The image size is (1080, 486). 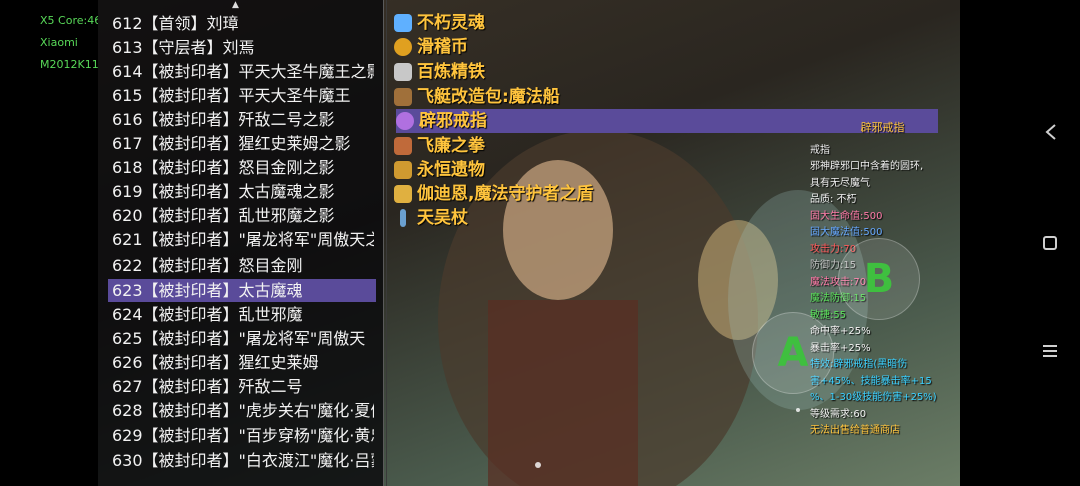 I want to click on drop-item: 滑稽币, so click(x=431, y=47).